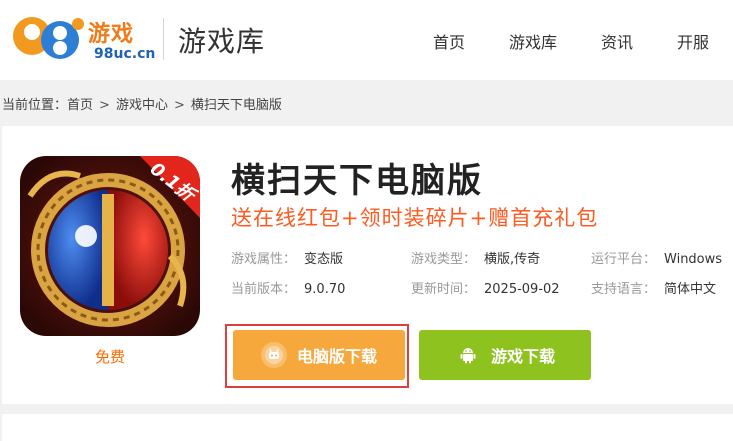 The width and height of the screenshot is (733, 441). Describe the element at coordinates (336, 356) in the screenshot. I see `pc-download-label: 电脑版下载` at that location.